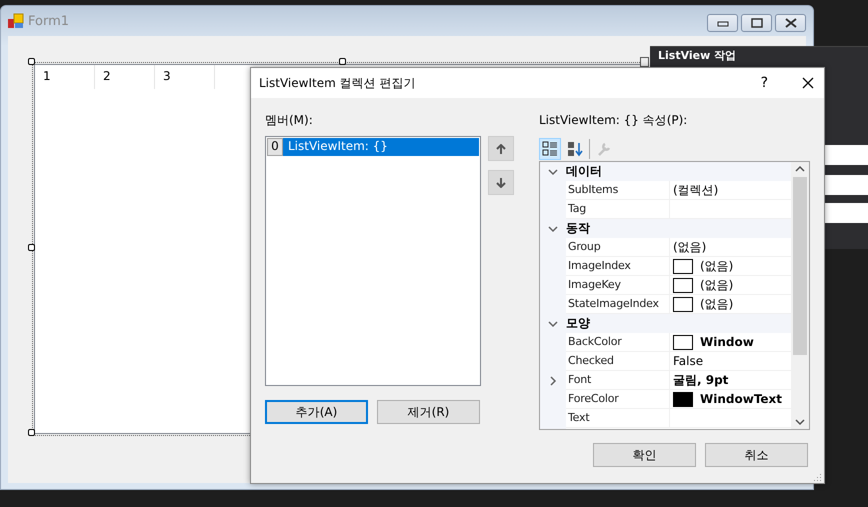  Describe the element at coordinates (65, 77) in the screenshot. I see `column-header: 1` at that location.